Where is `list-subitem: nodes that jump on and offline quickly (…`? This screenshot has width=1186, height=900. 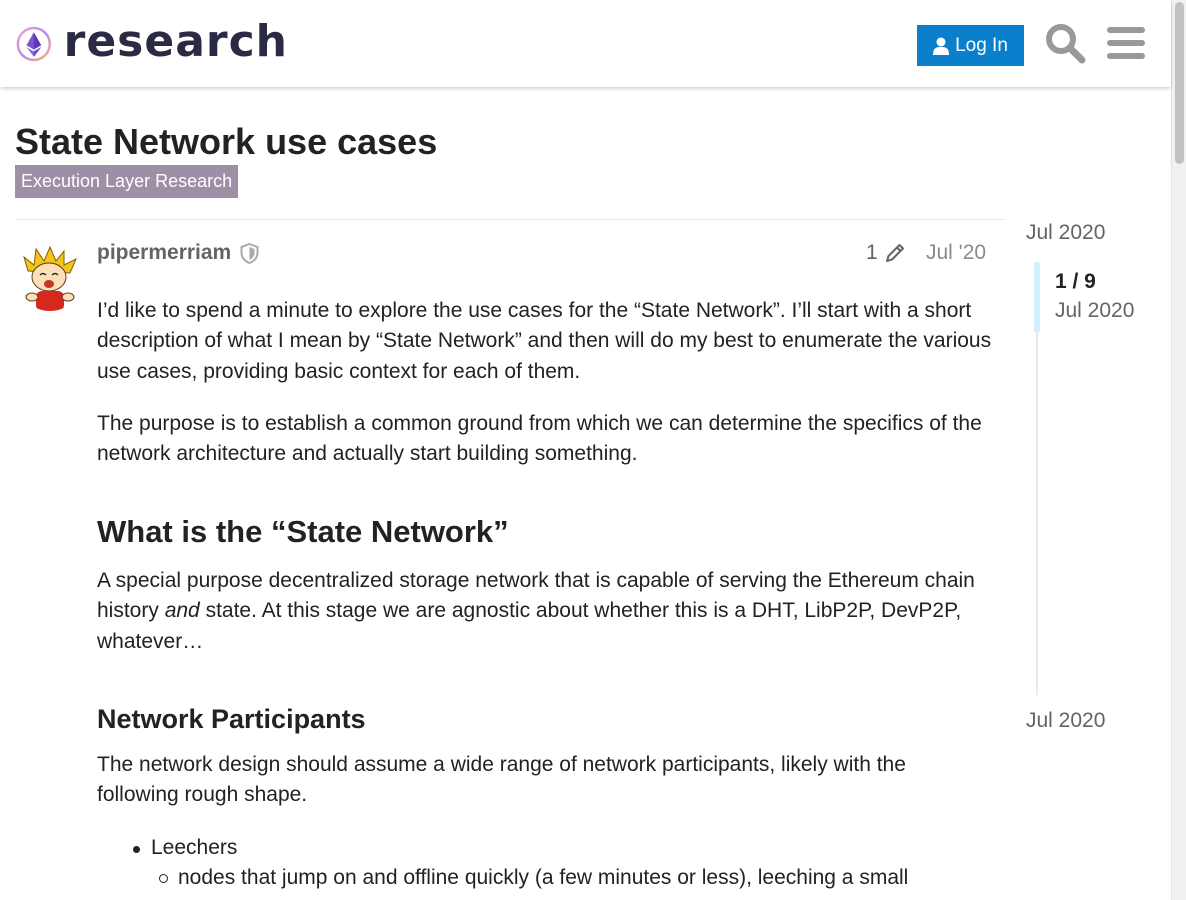 list-subitem: nodes that jump on and offline quickly (… is located at coordinates (534, 878).